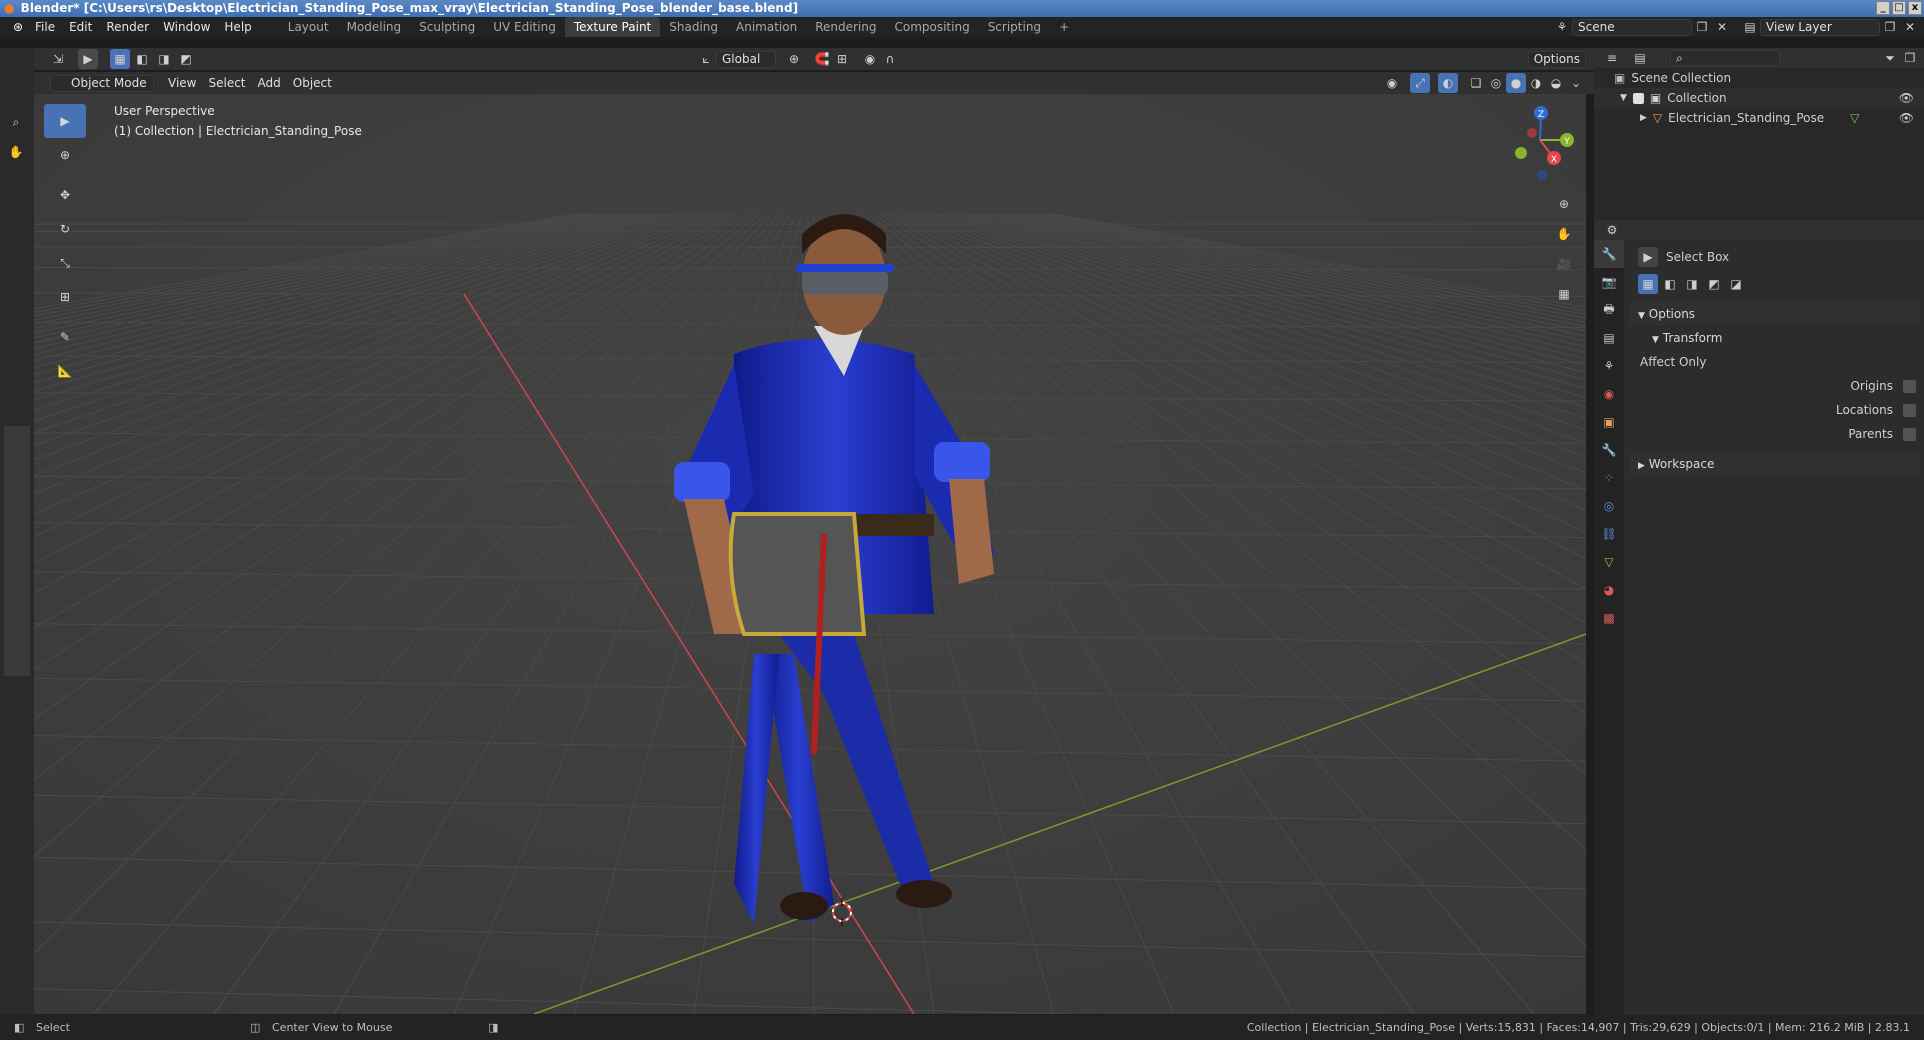 Image resolution: width=1924 pixels, height=1040 pixels. Describe the element at coordinates (16, 152) in the screenshot. I see `hand-side-icon: ✋` at that location.